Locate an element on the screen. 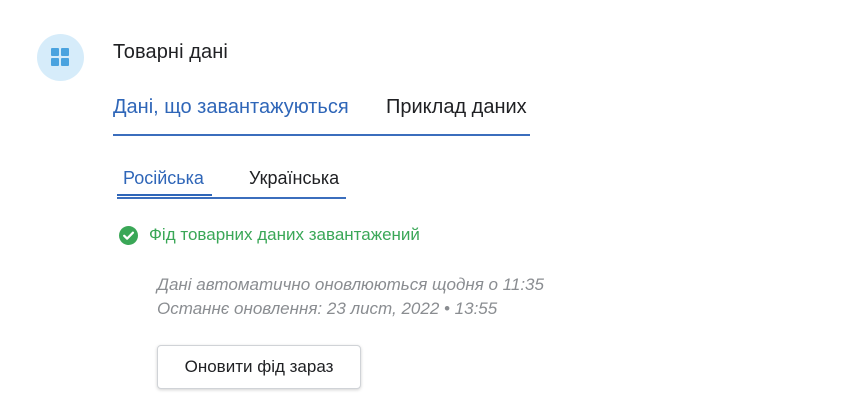  refresh-feed-button: Оновити фід зараз is located at coordinates (259, 367).